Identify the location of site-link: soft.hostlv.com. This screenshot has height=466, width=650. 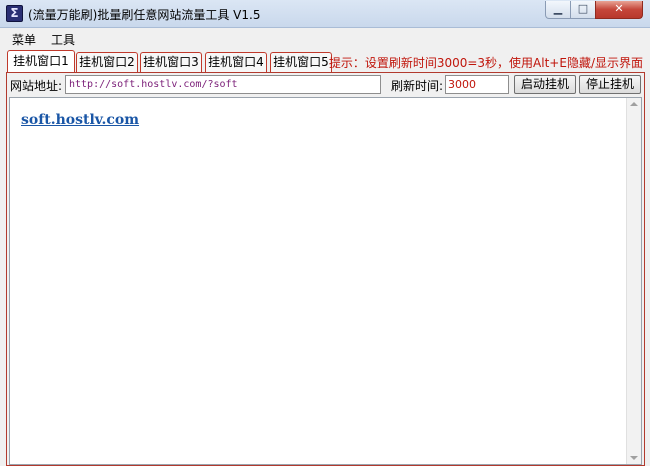
(80, 120).